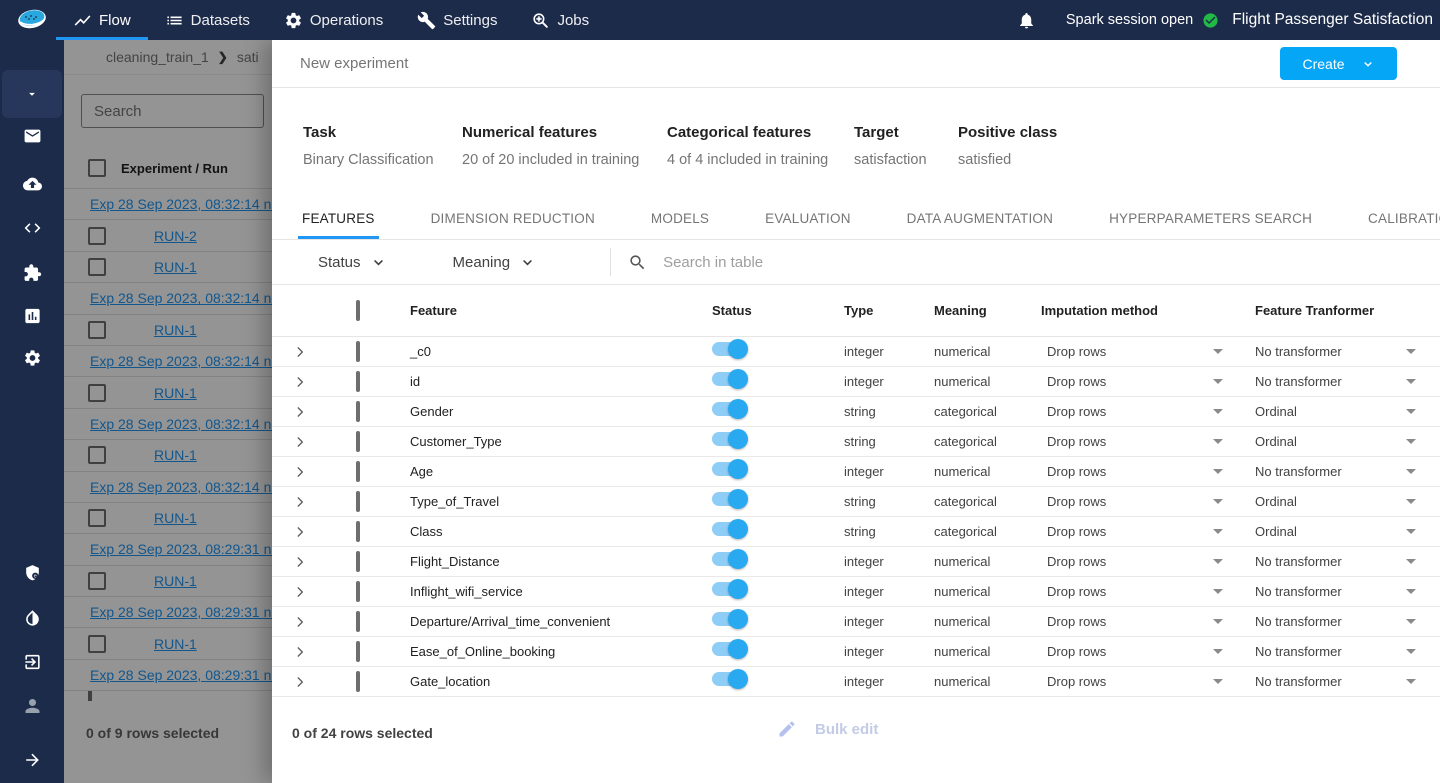 The height and width of the screenshot is (783, 1440). What do you see at coordinates (32, 228) in the screenshot?
I see `sidebar-item-code` at bounding box center [32, 228].